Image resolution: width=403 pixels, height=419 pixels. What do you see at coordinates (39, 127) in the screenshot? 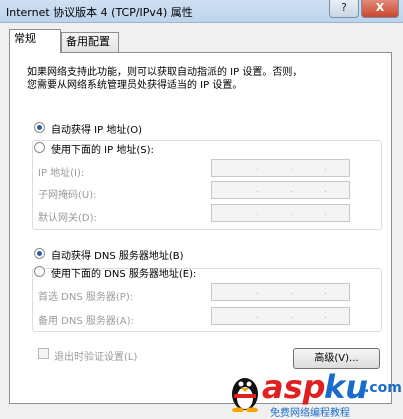
I see `ip-auto-radio` at bounding box center [39, 127].